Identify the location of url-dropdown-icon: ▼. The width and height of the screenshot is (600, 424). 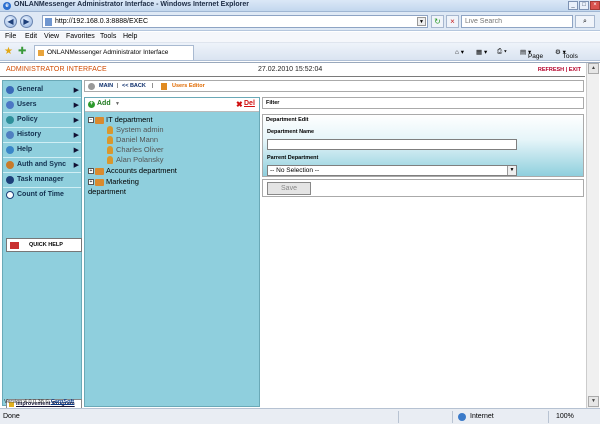
(421, 21).